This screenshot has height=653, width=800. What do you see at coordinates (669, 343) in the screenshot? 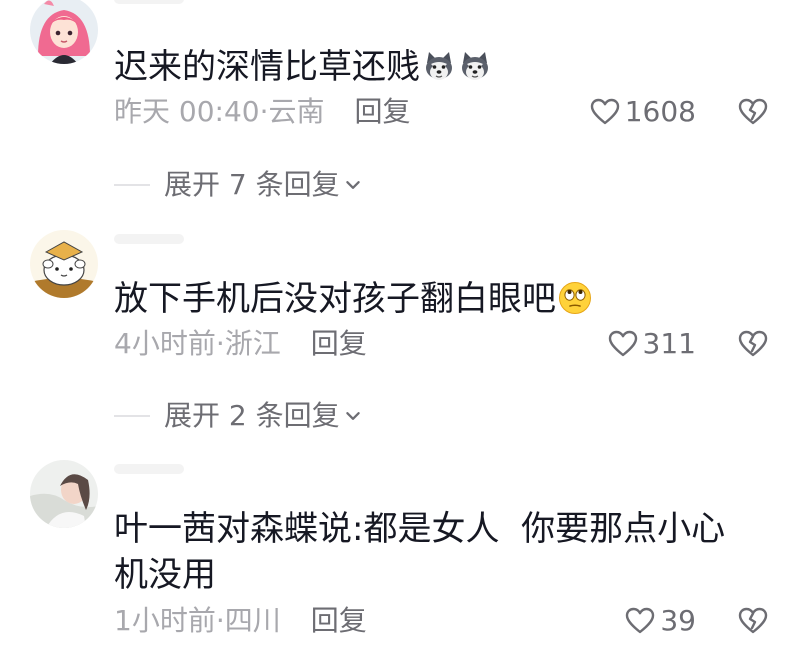
I see `like-count: 311` at bounding box center [669, 343].